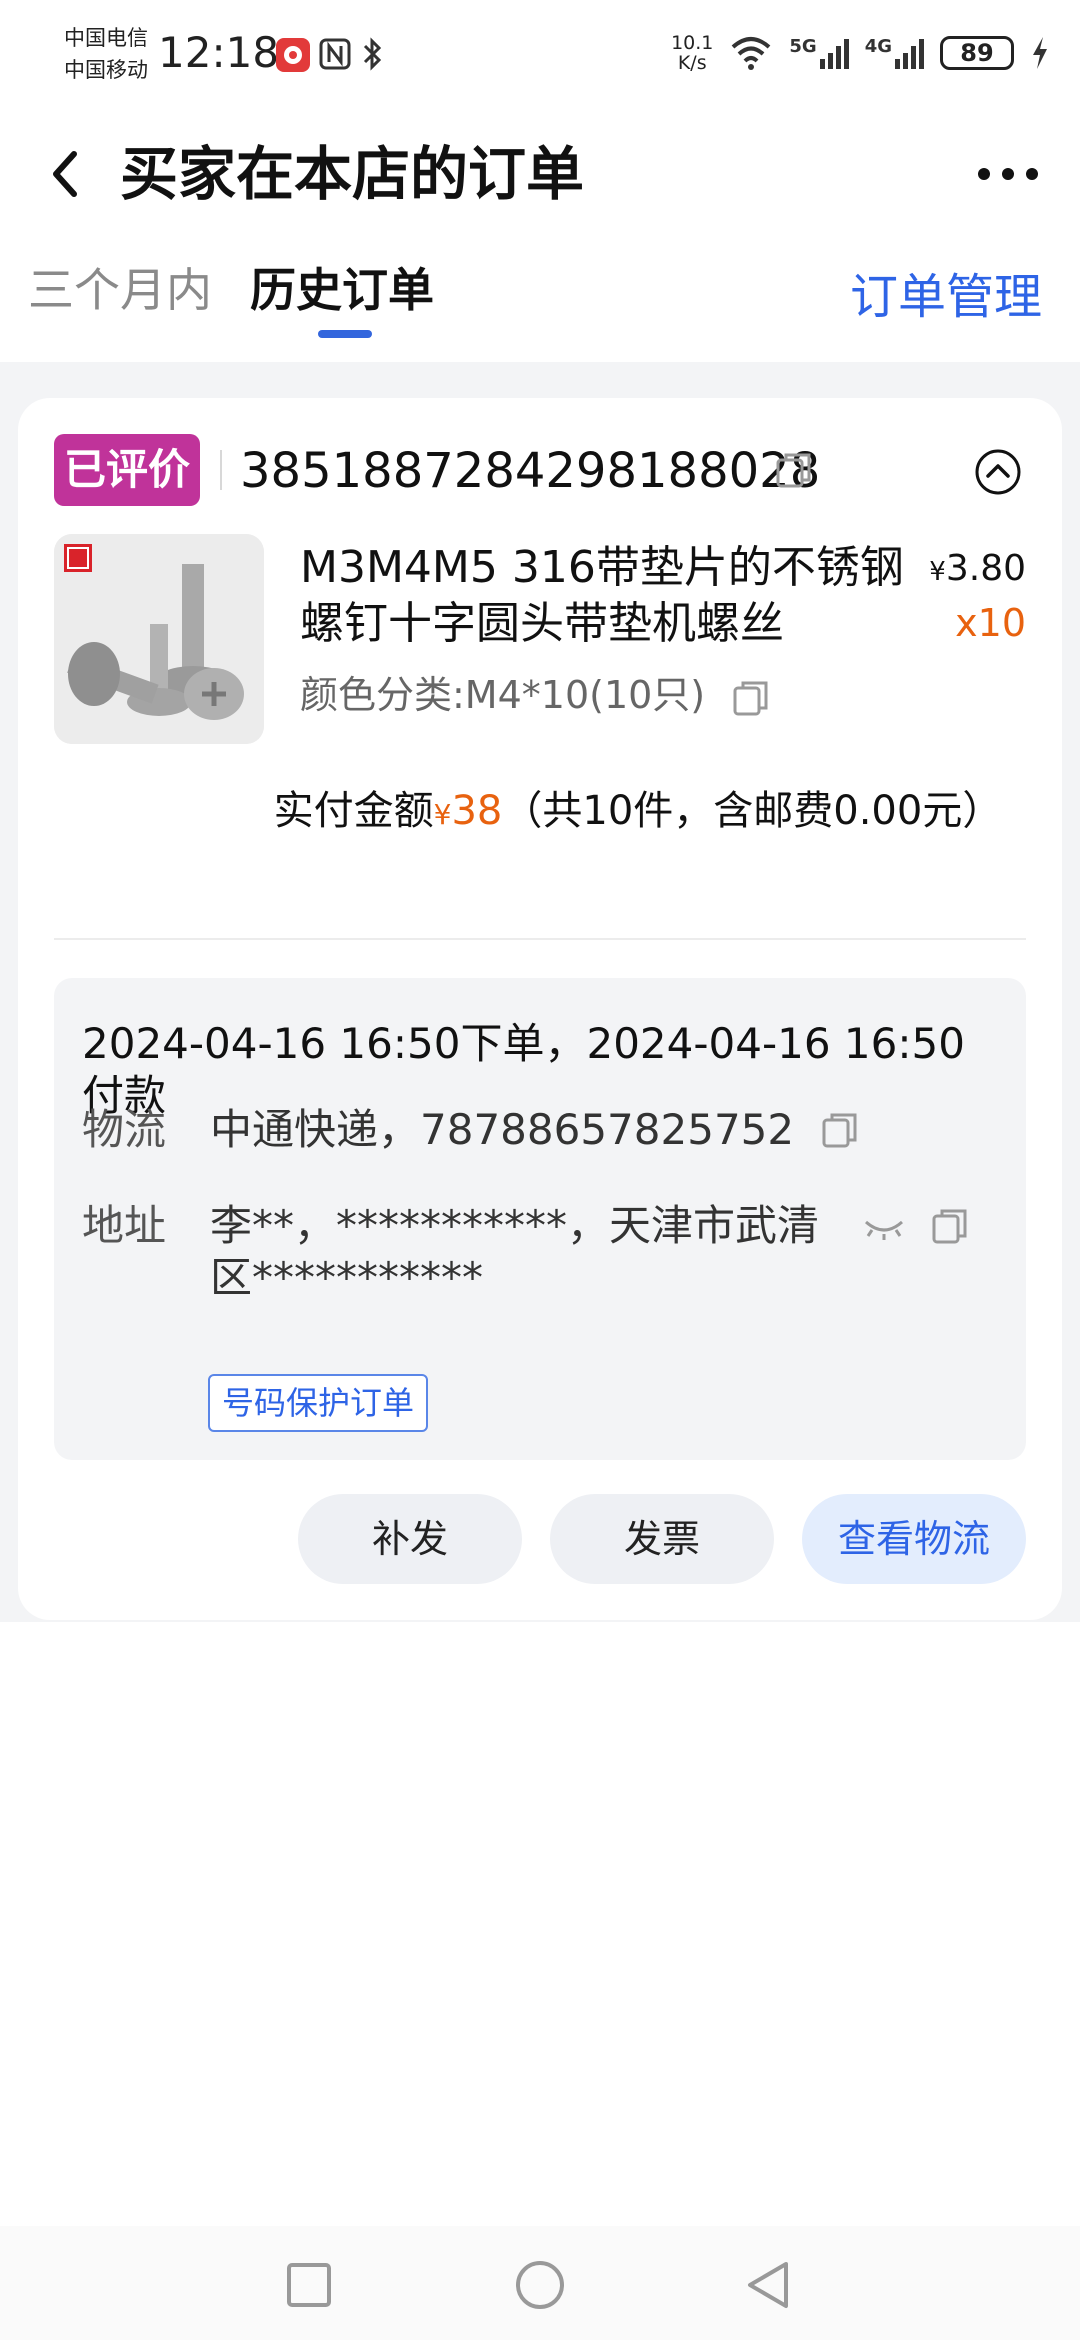 The width and height of the screenshot is (1080, 2340). I want to click on price-value: 3.80, so click(985, 568).